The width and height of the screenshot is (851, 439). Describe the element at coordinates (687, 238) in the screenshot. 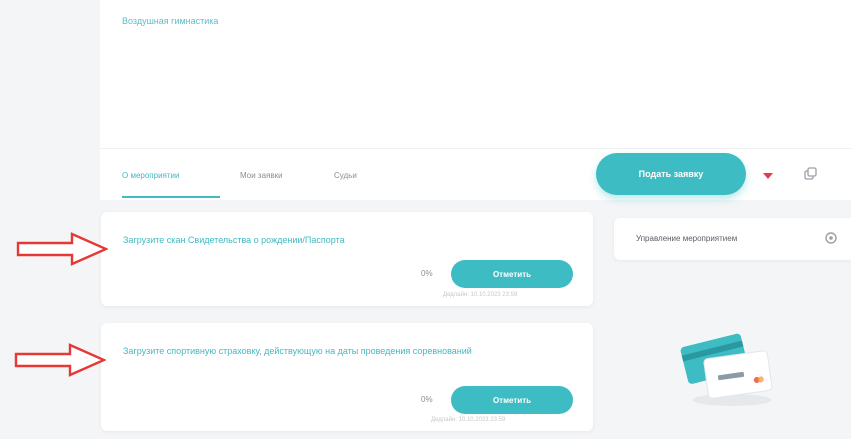

I see `manage-event-label: Управление мероприятием` at that location.